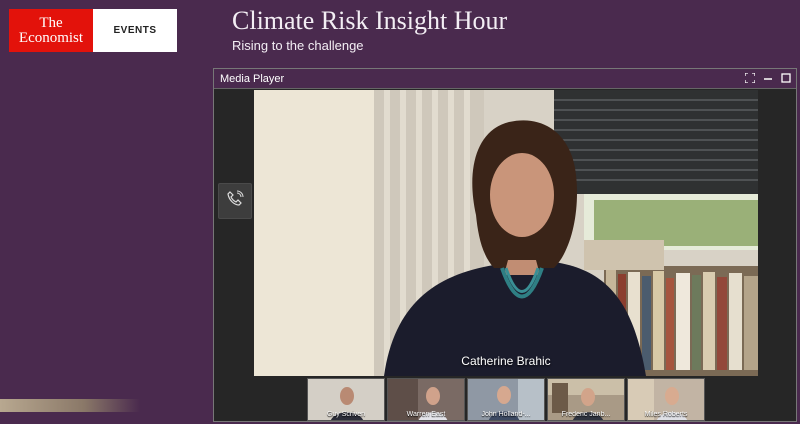  I want to click on maximize-icon, so click(786, 78).